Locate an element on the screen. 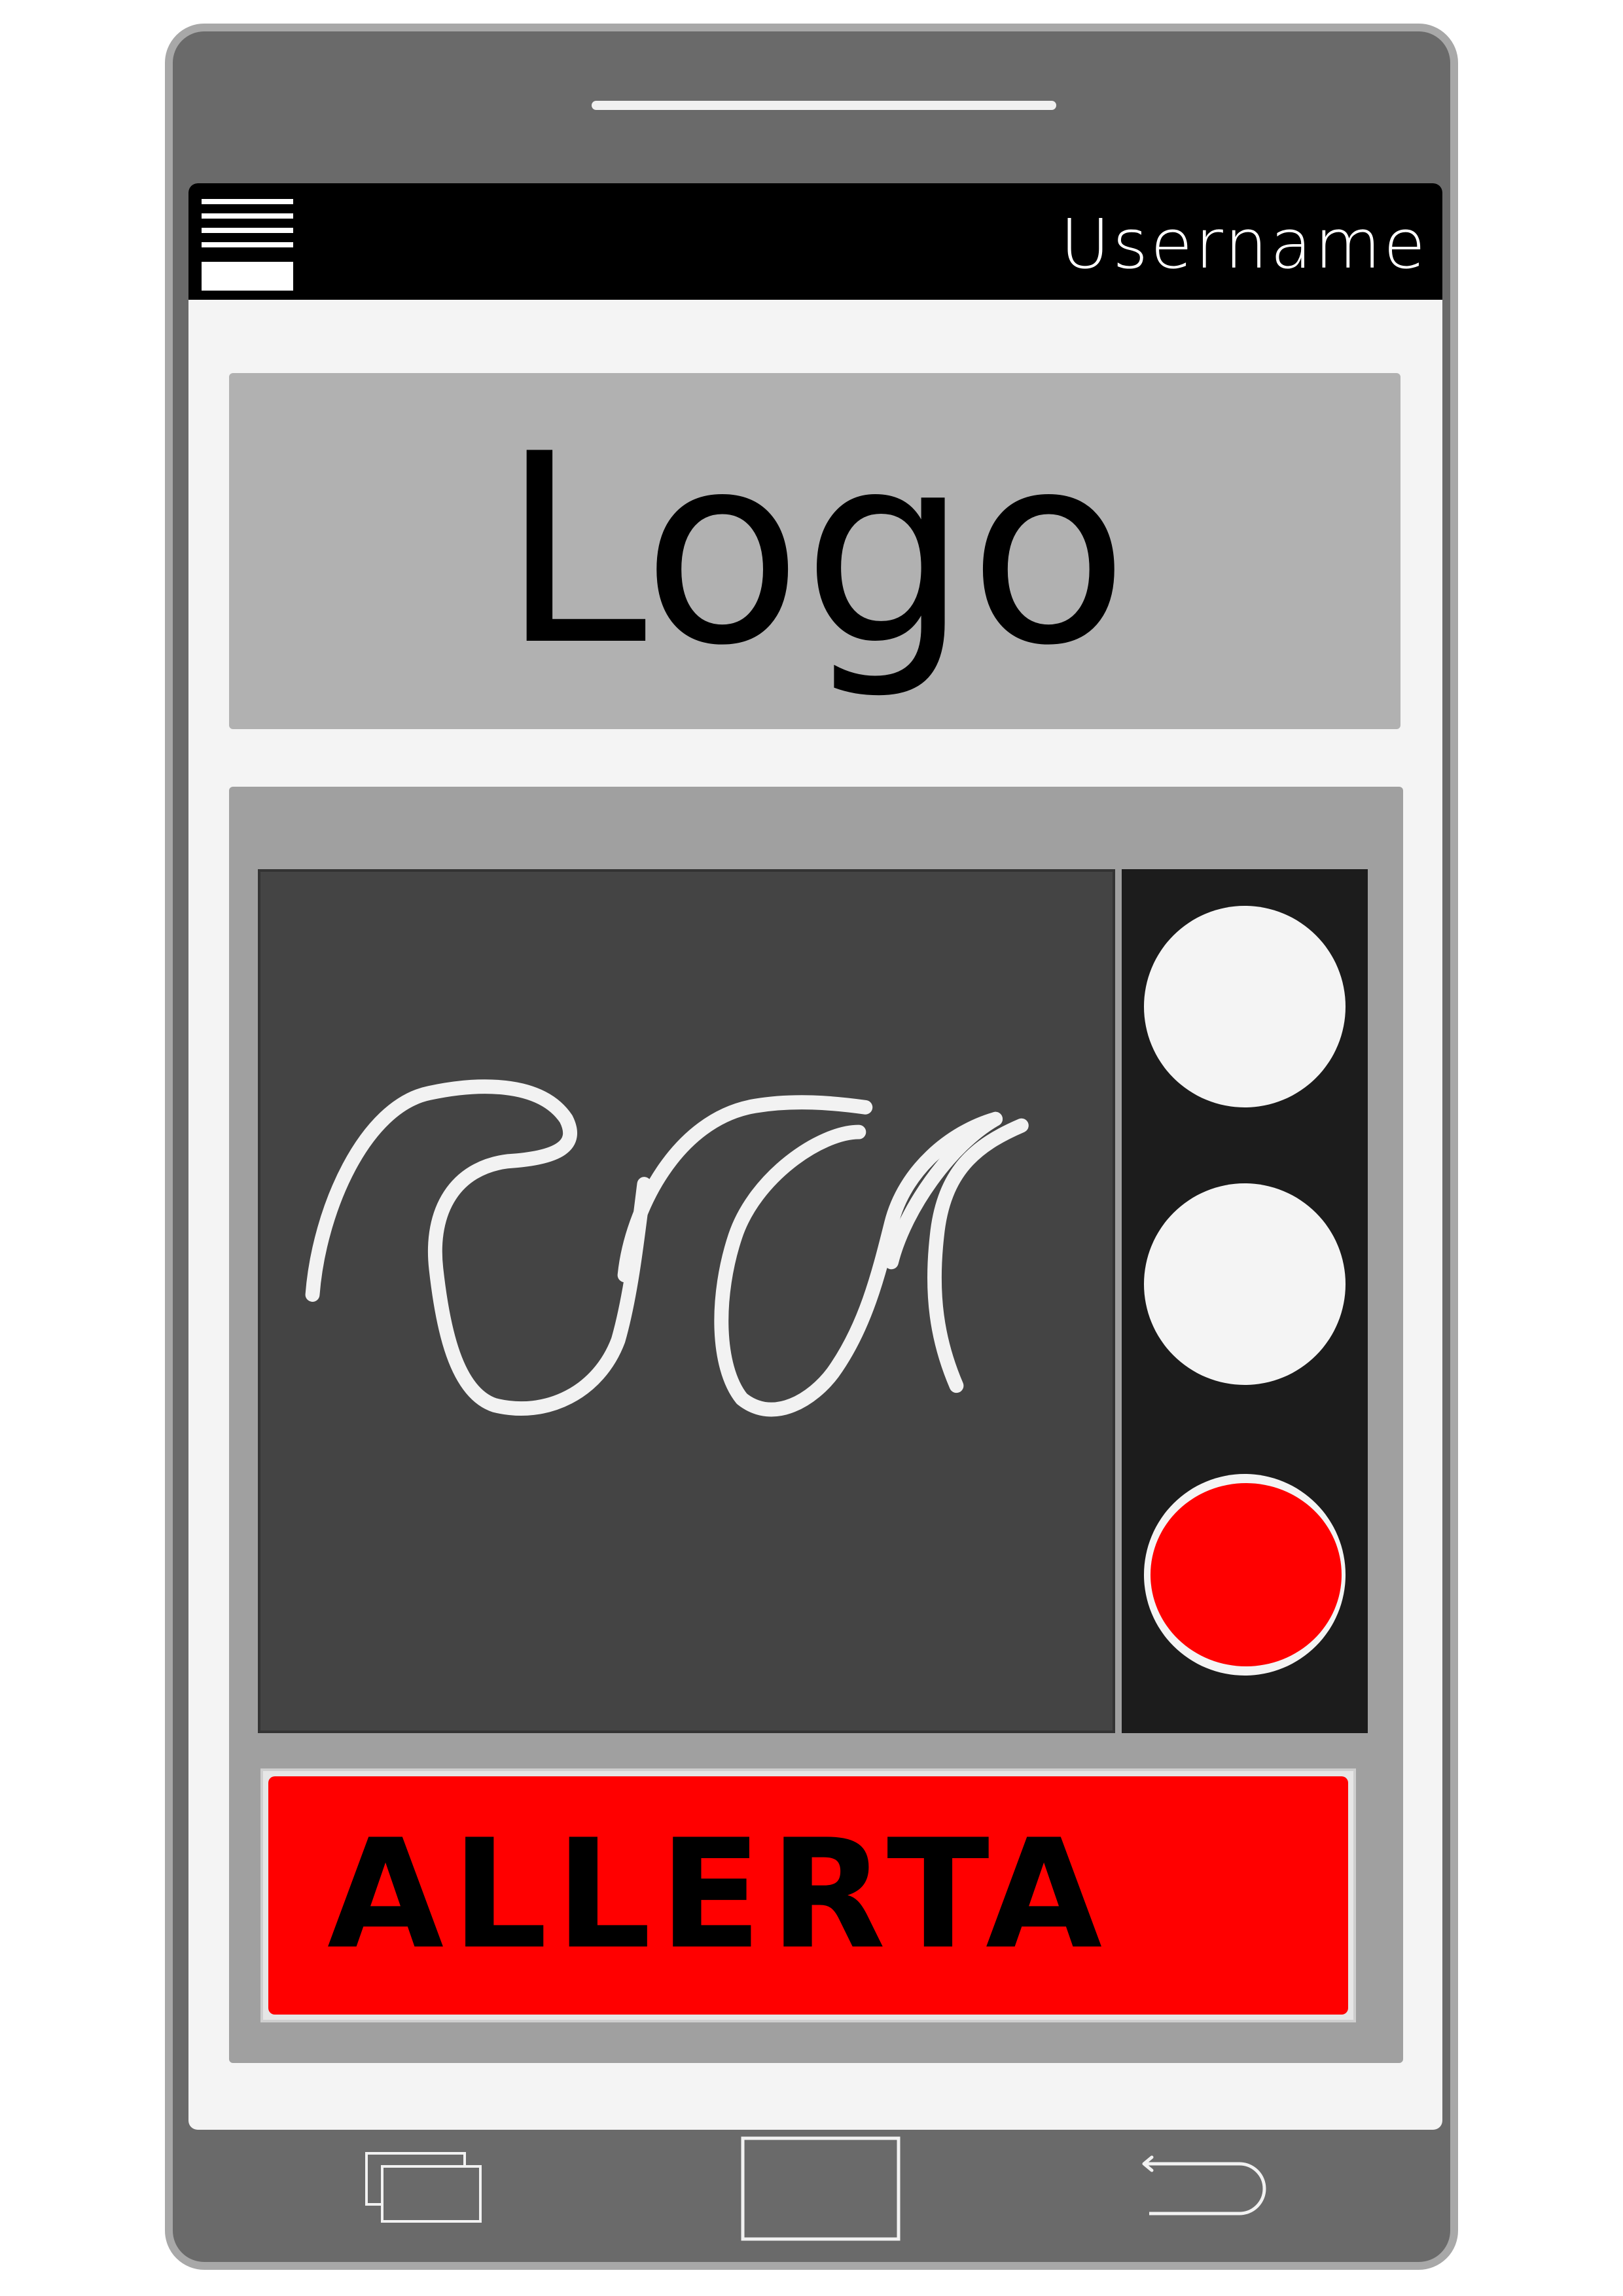  speaker-grille is located at coordinates (824, 105).